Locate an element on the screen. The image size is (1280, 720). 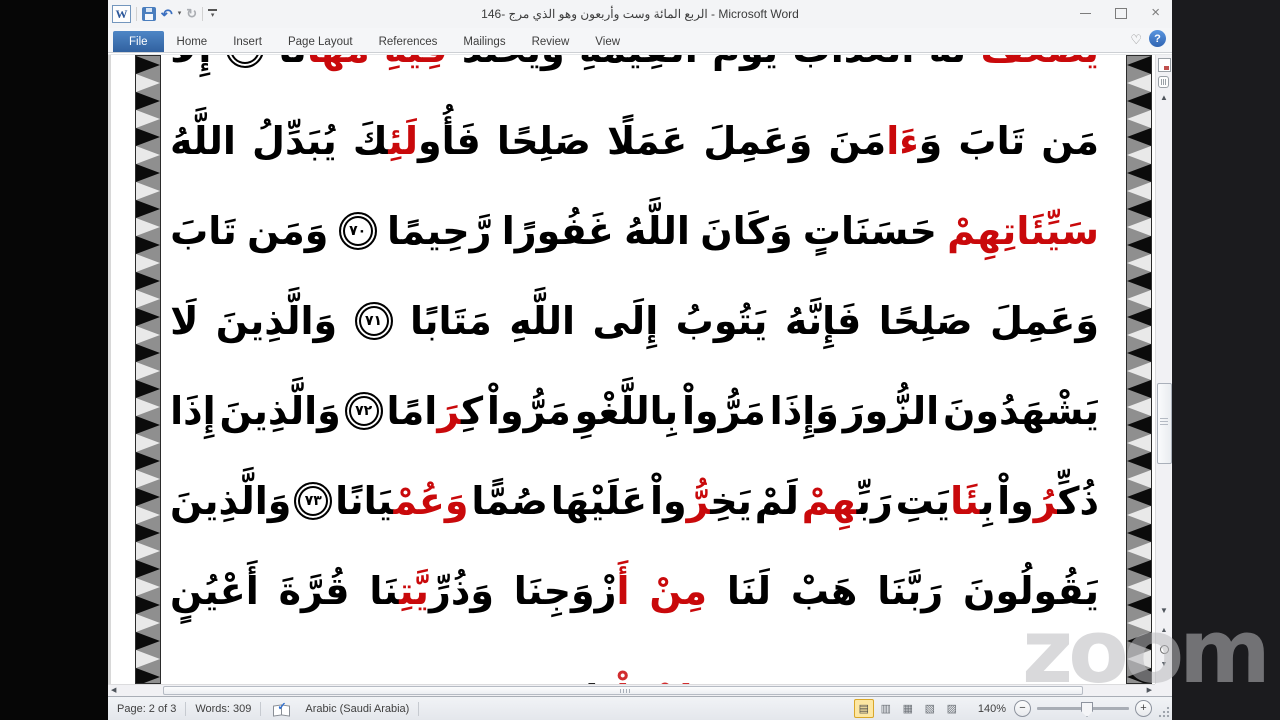
quran-word: وَاجْعَلْنَا is located at coordinates (650, 680).